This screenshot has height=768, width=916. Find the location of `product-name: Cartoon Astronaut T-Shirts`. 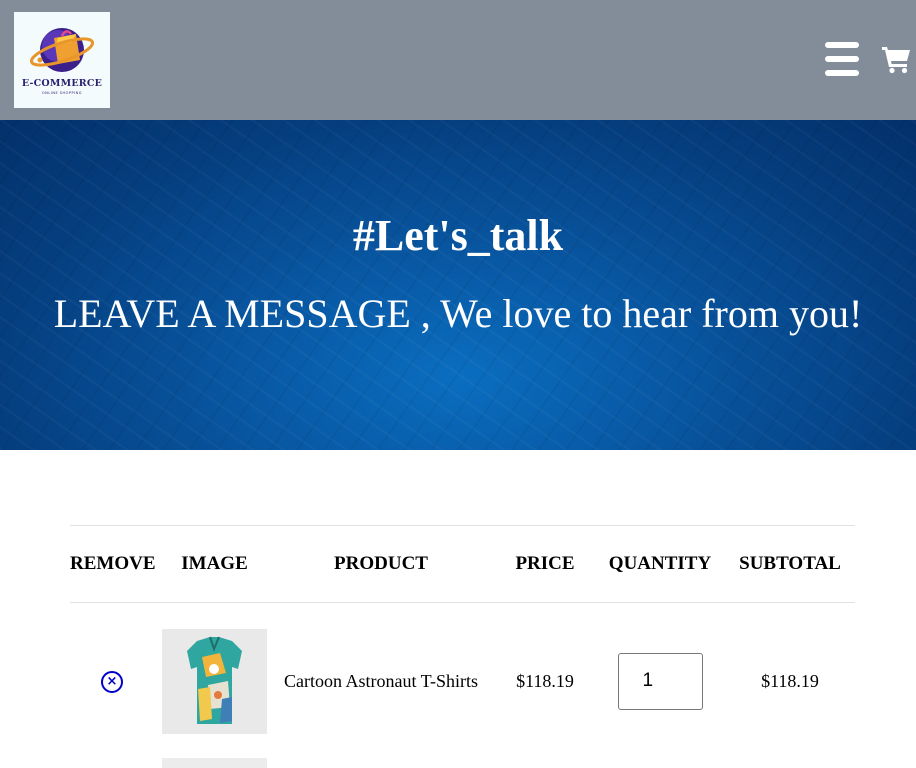

product-name: Cartoon Astronaut T-Shirts is located at coordinates (380, 680).